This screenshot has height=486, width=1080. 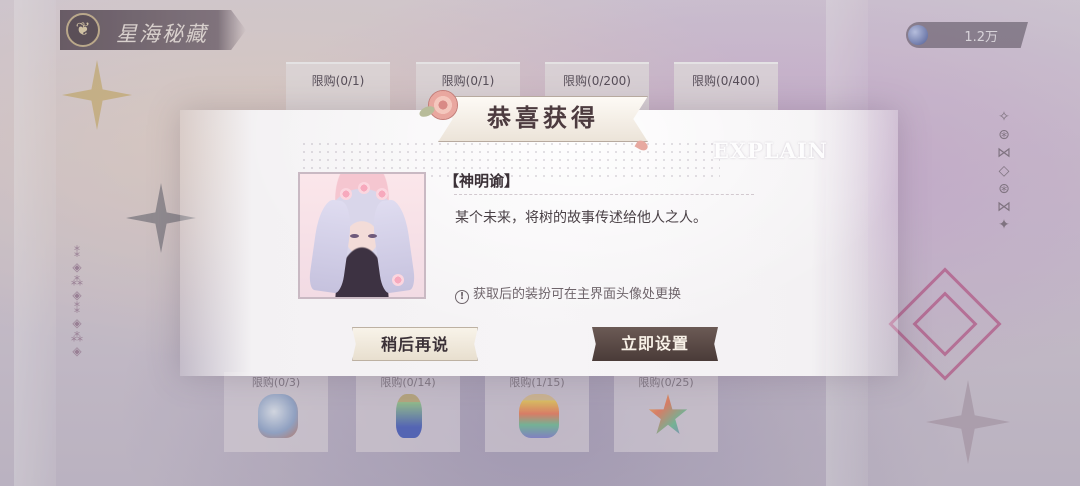 I want to click on avatar-frame-preview, so click(x=362, y=235).